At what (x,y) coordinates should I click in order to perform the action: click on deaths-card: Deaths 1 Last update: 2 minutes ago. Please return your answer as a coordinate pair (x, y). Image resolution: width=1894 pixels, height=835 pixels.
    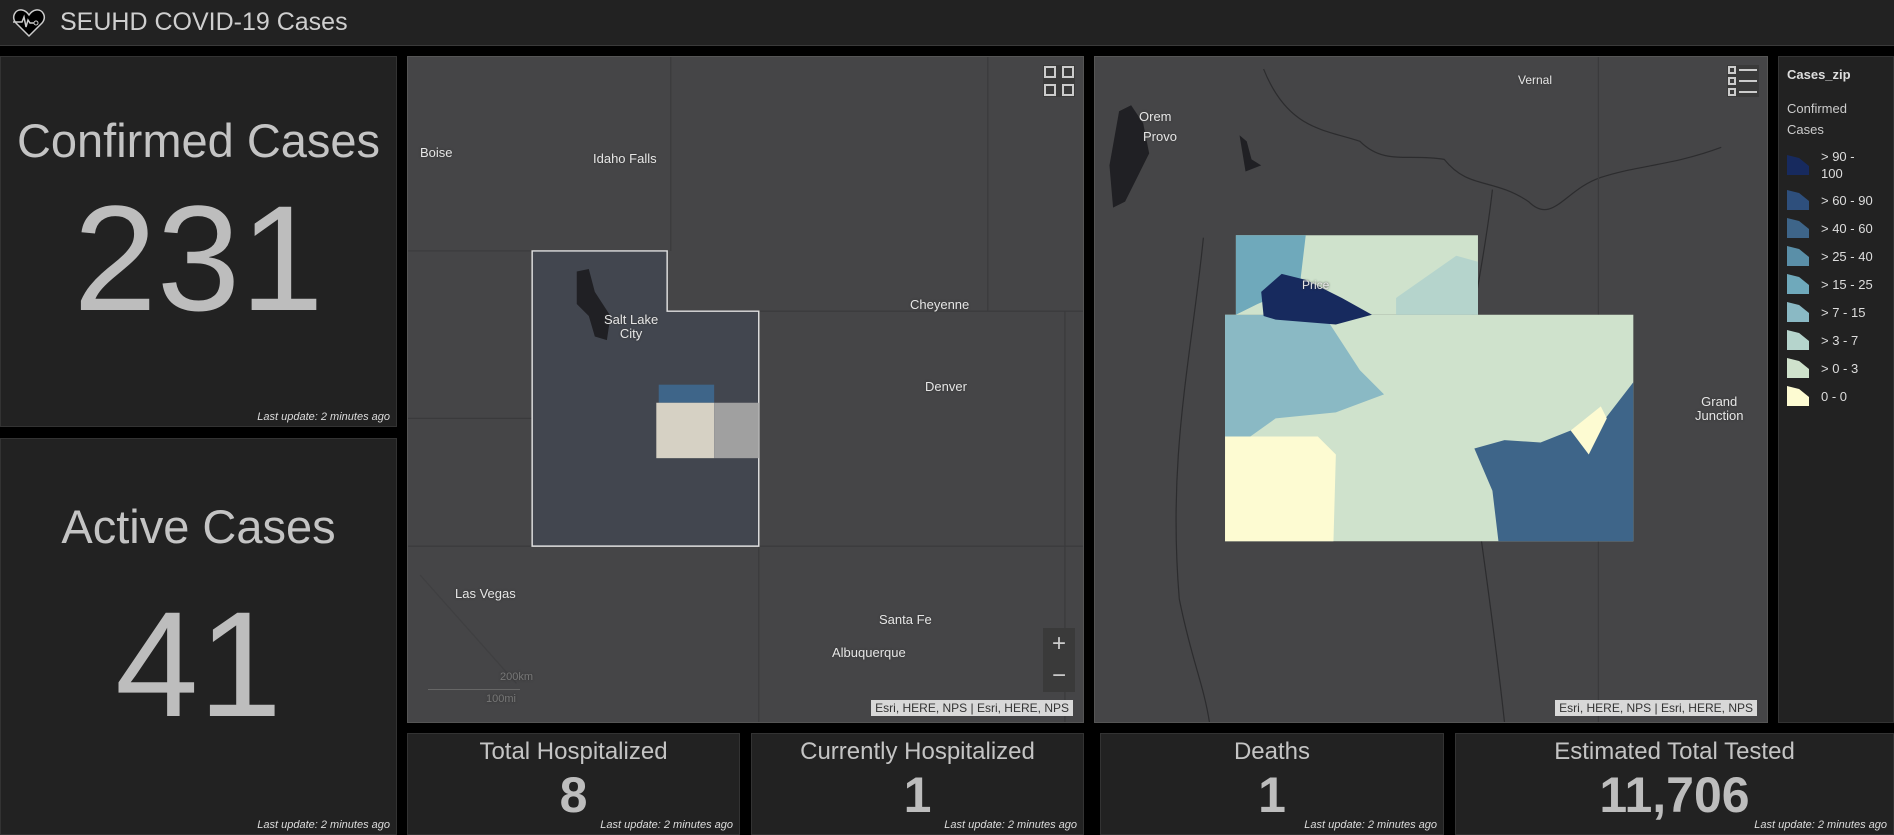
    Looking at the image, I should click on (1272, 784).